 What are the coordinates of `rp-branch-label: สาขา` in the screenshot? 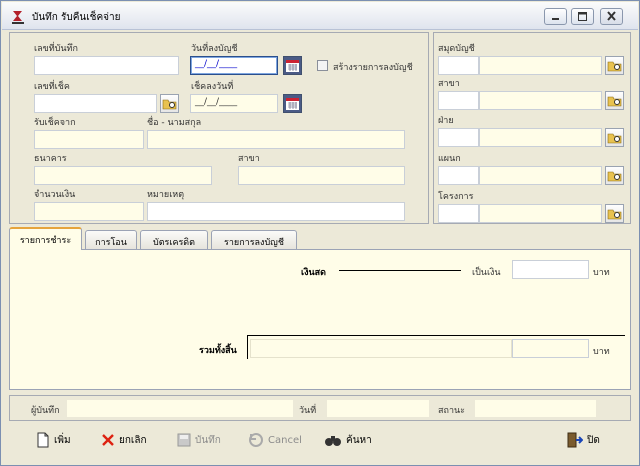 It's located at (449, 84).